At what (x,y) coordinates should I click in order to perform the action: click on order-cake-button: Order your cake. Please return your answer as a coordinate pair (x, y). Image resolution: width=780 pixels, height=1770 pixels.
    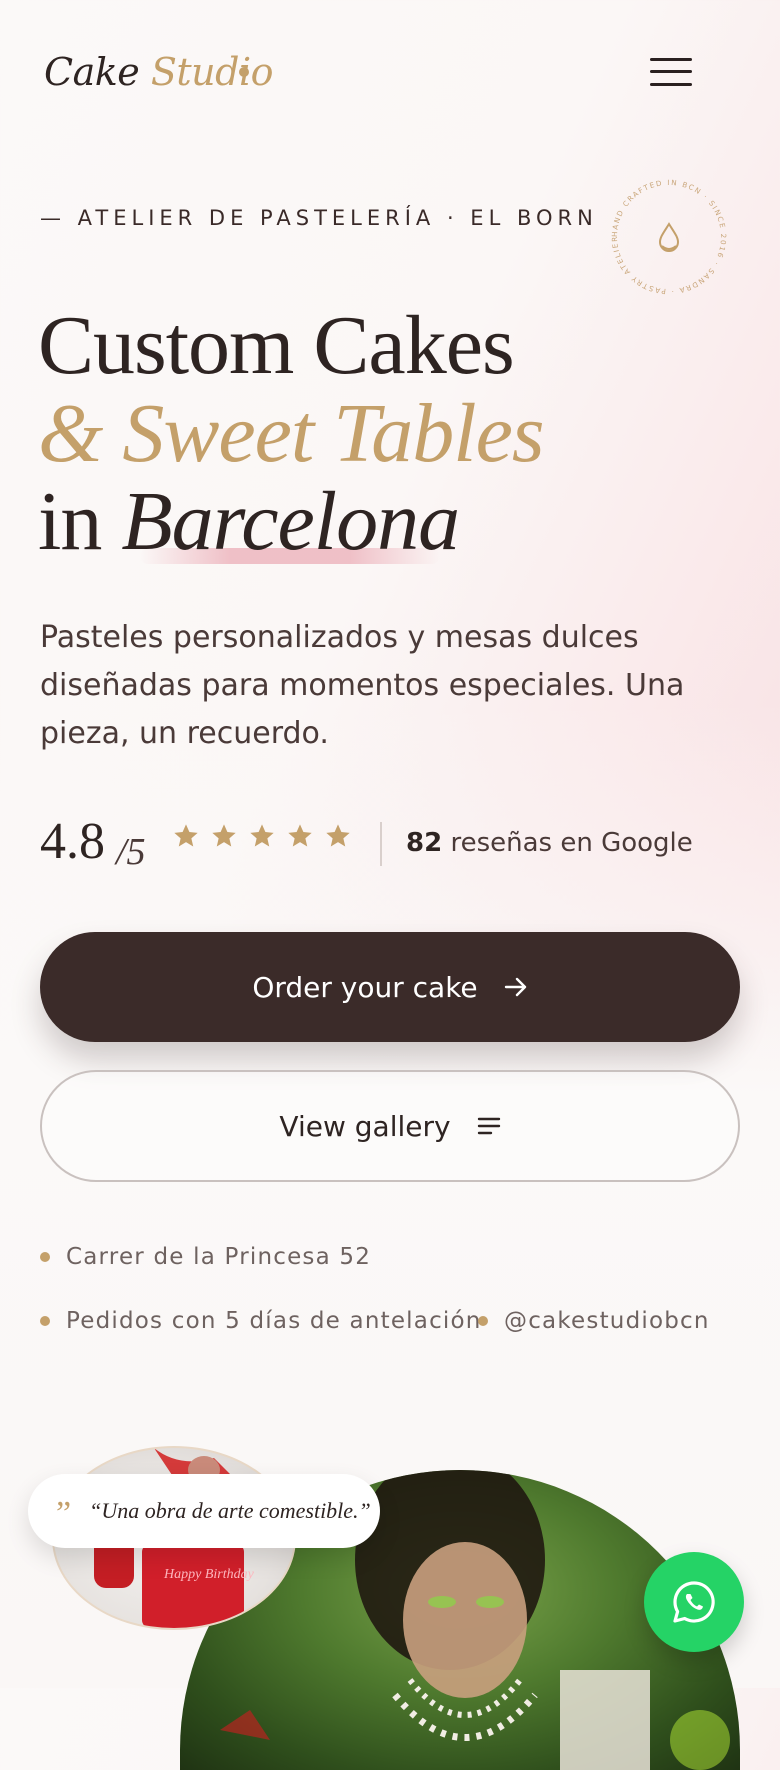
    Looking at the image, I should click on (390, 987).